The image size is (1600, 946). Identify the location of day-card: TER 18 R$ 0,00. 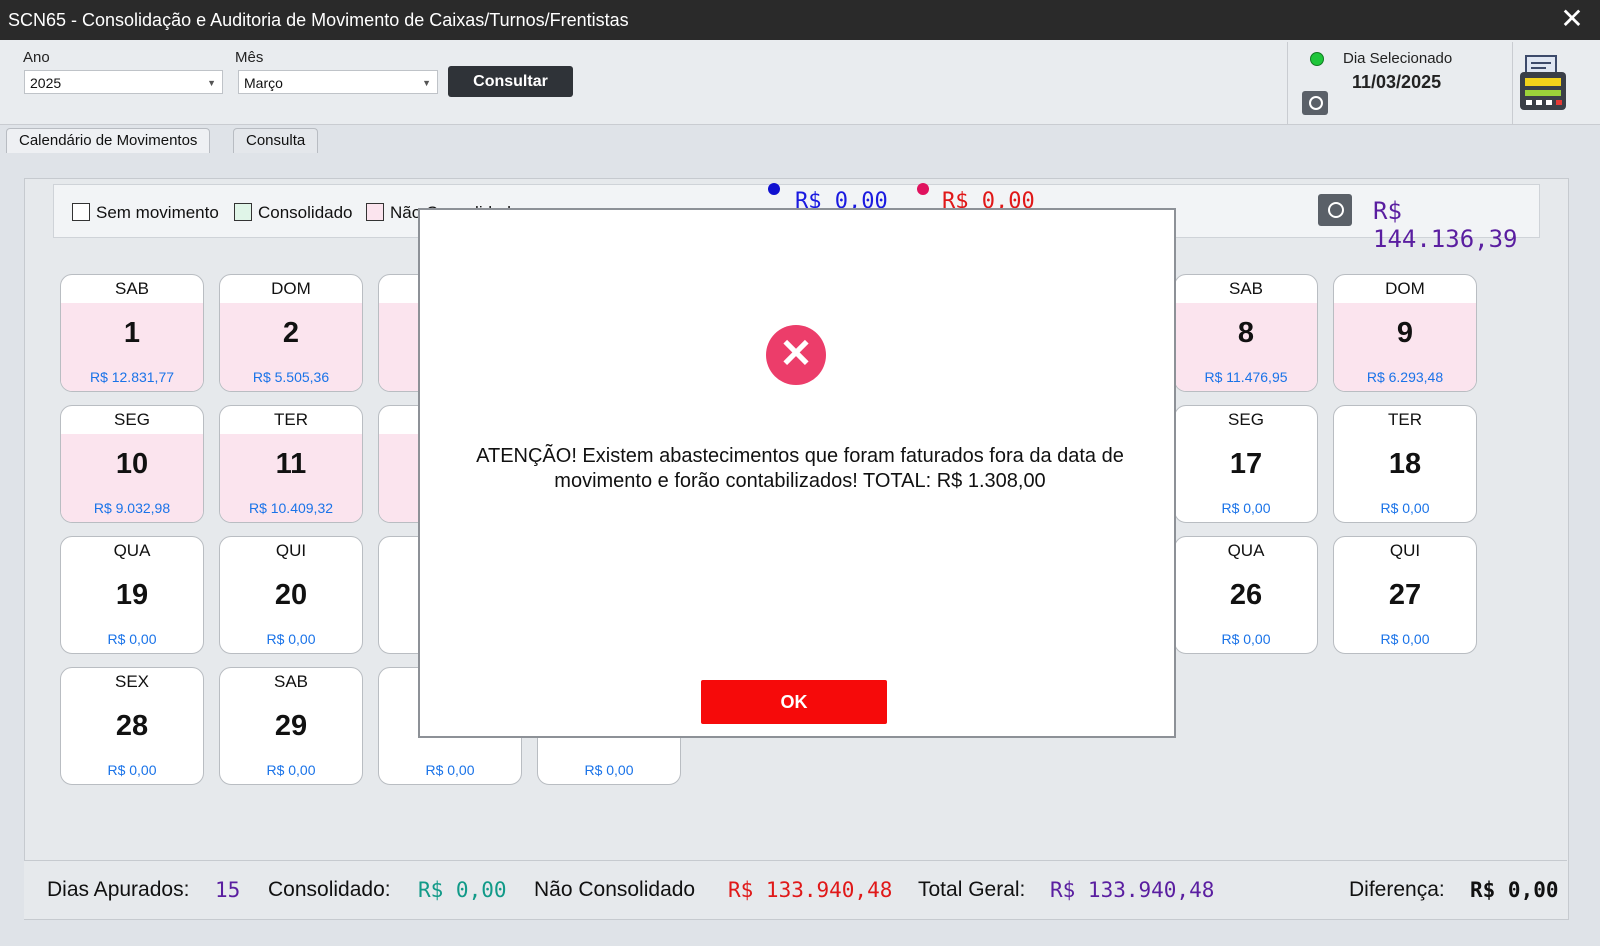
(1405, 464).